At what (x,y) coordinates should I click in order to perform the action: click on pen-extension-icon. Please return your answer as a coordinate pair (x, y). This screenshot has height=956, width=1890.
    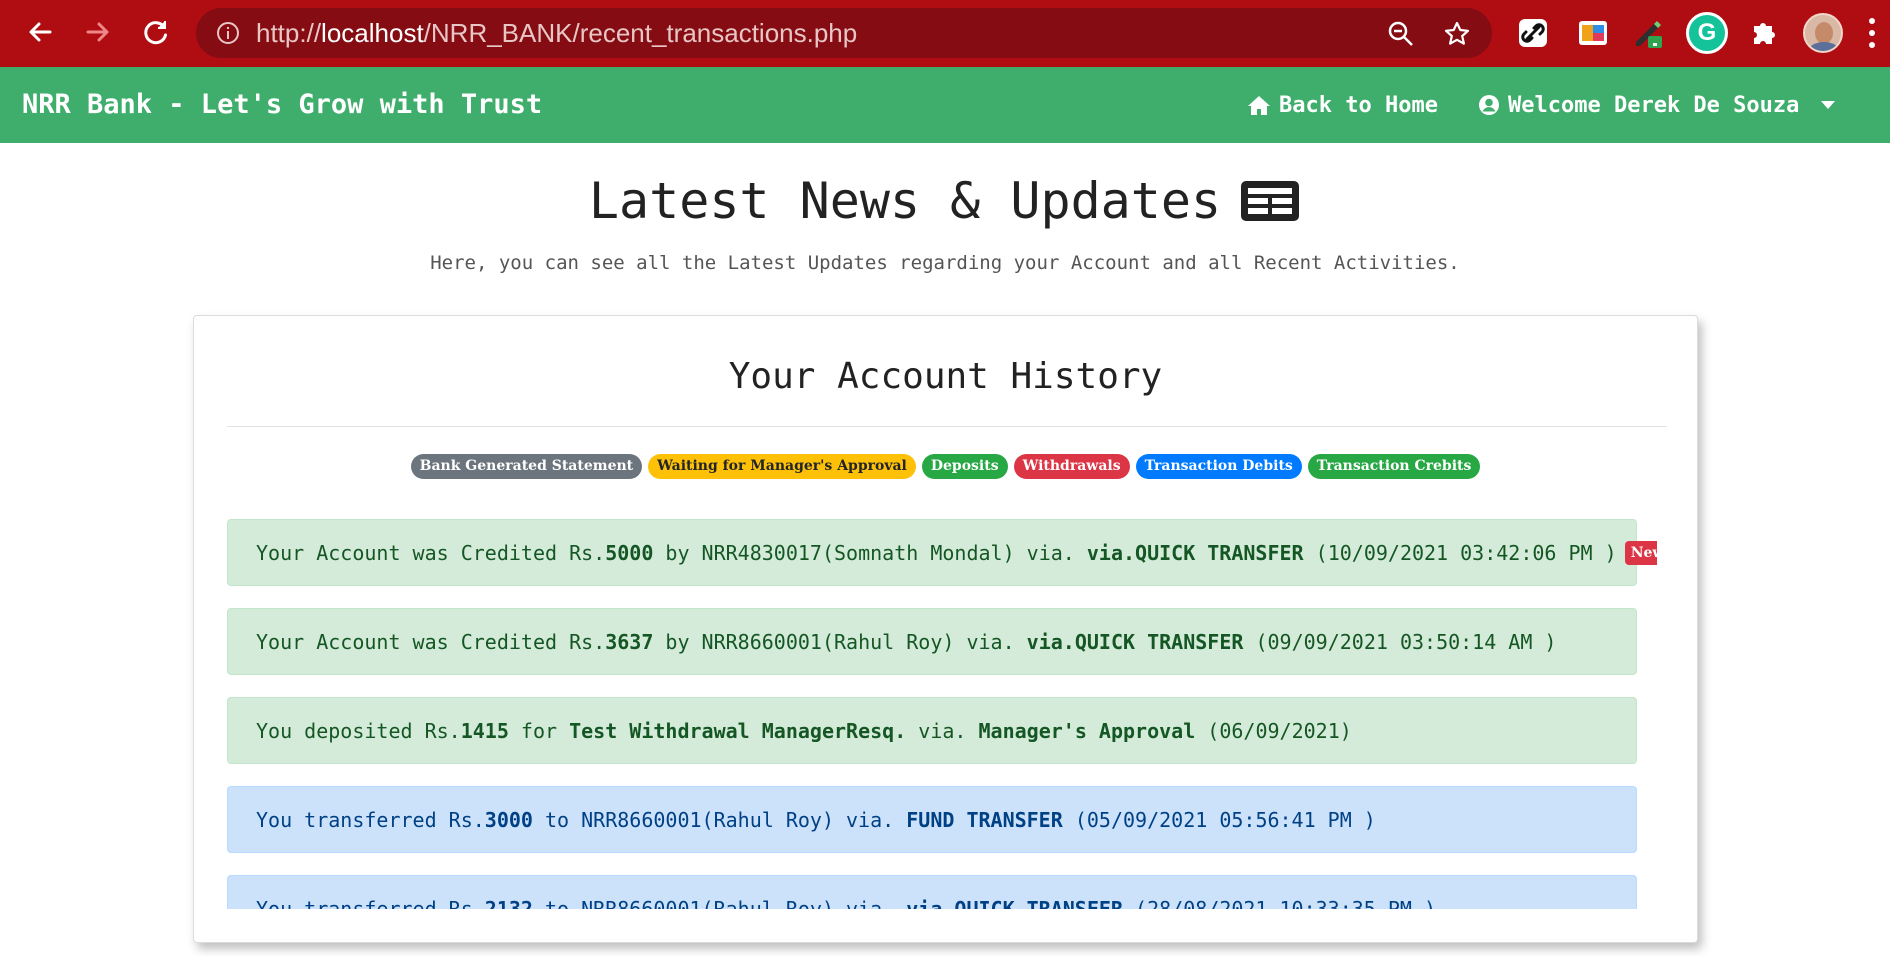
    Looking at the image, I should click on (1649, 33).